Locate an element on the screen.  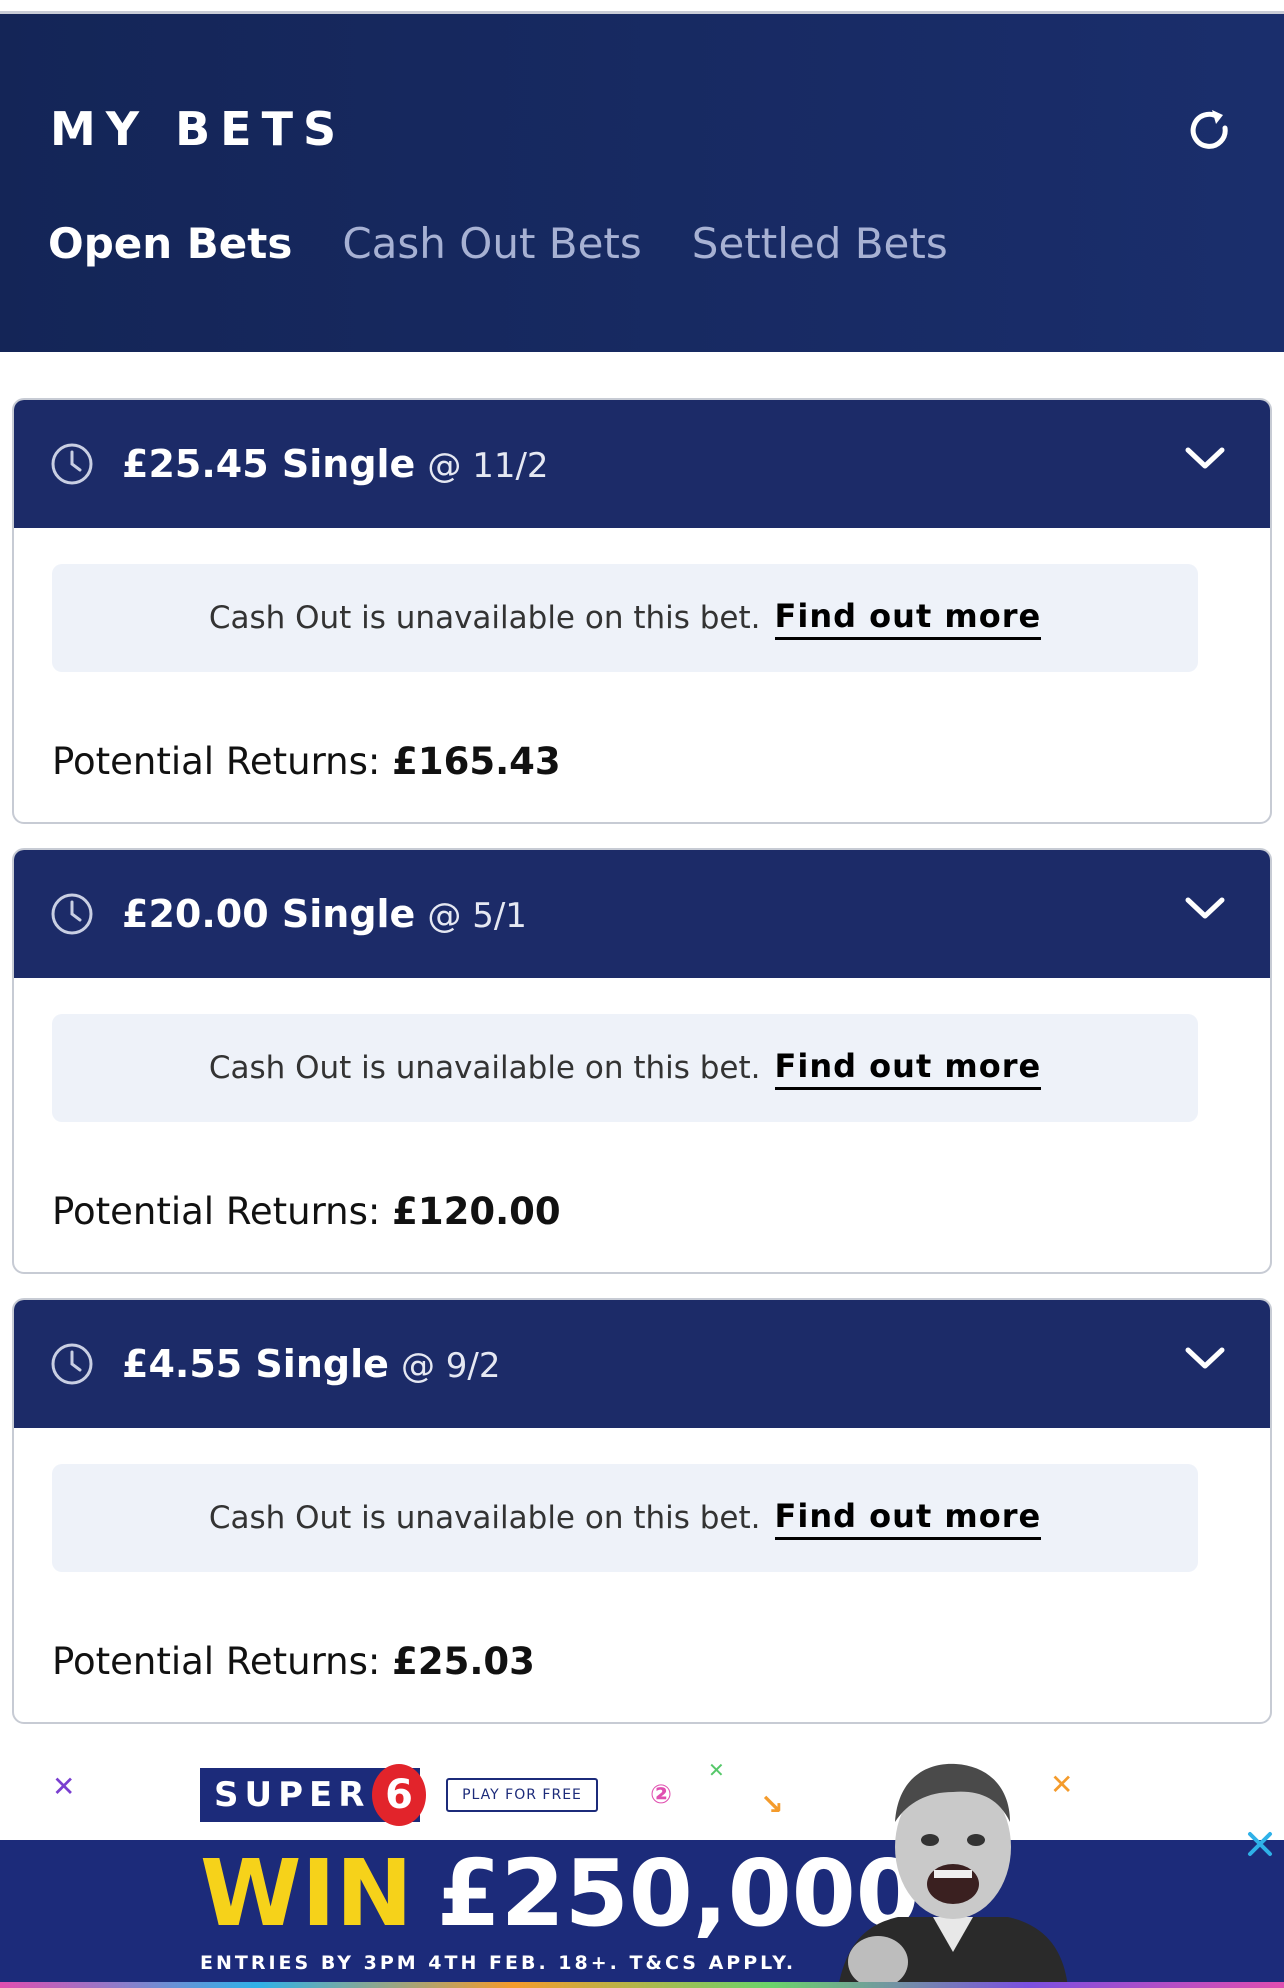
bet-tabs: Open Bets Cash Out Bets Settled Bets is located at coordinates (498, 243).